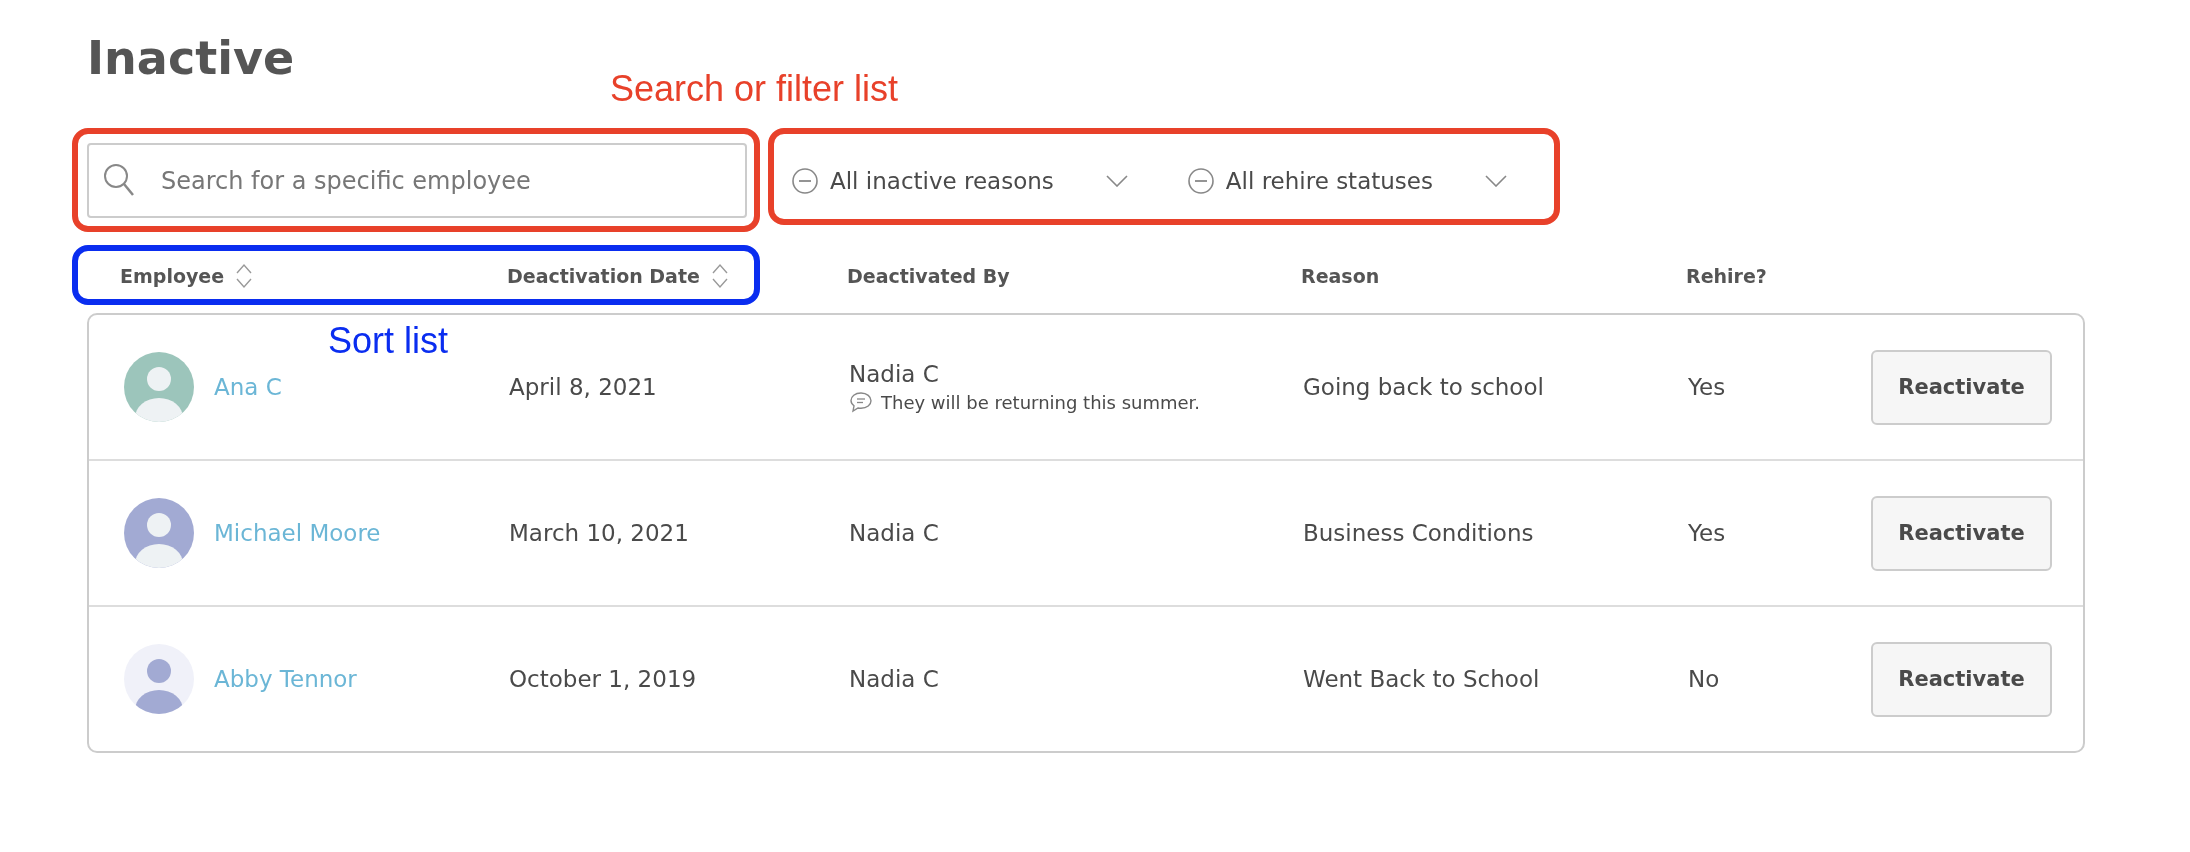 This screenshot has height=852, width=2190. What do you see at coordinates (388, 341) in the screenshot?
I see `annotation-label: Sort list` at bounding box center [388, 341].